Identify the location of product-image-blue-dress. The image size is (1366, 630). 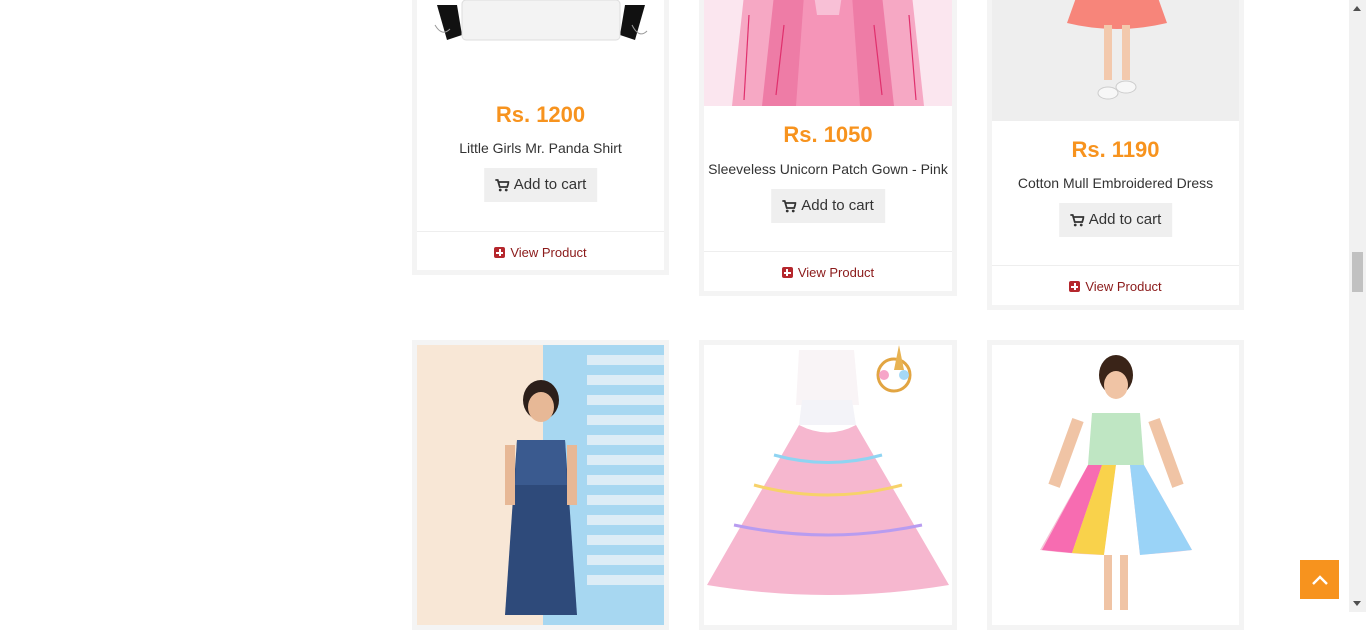
(540, 485).